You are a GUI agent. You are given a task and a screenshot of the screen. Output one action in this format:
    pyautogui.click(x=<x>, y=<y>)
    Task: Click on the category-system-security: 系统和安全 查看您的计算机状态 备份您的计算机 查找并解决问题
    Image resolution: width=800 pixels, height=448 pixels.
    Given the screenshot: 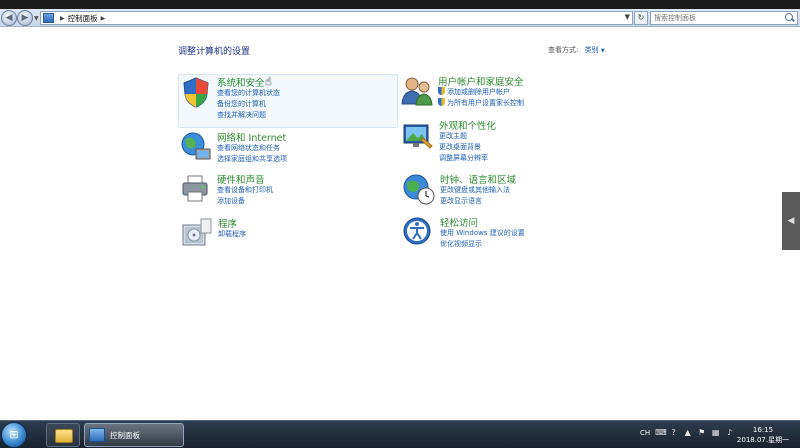 What is the action you would take?
    pyautogui.click(x=288, y=101)
    